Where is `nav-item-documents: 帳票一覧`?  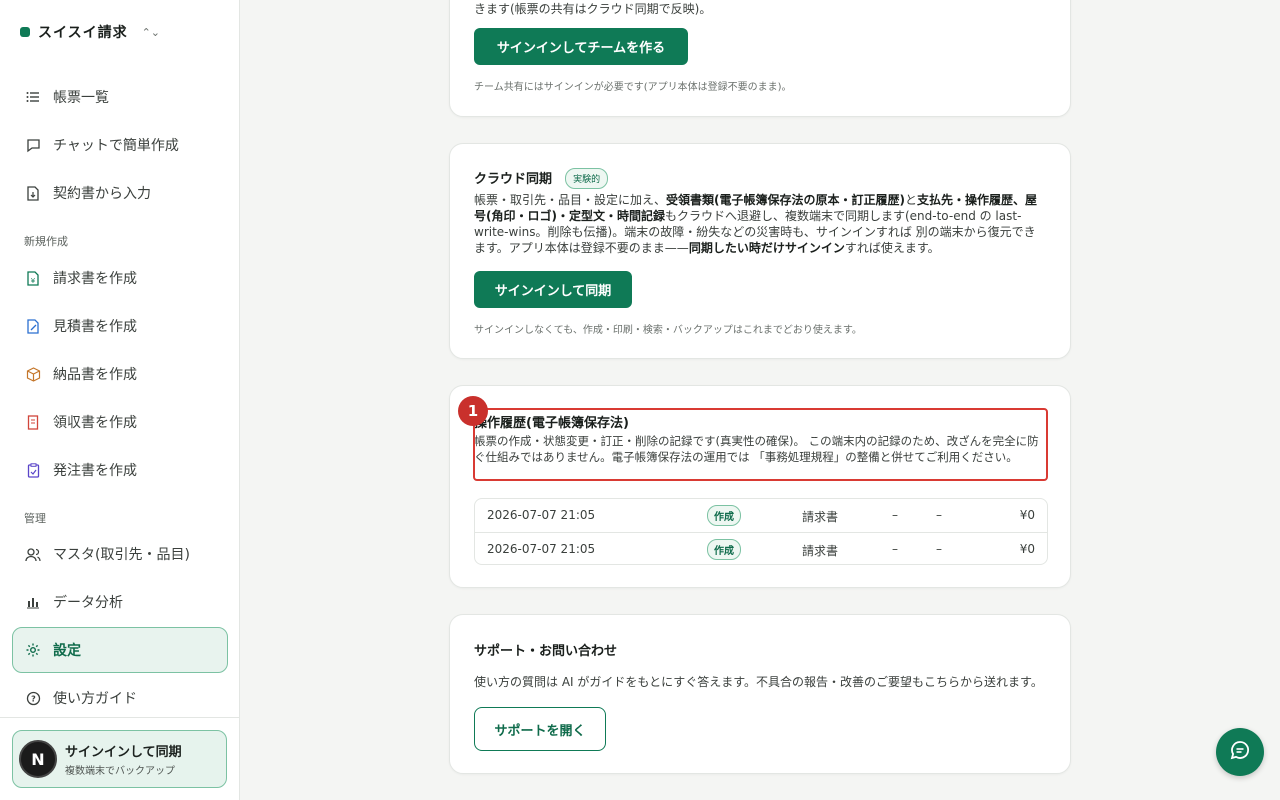 nav-item-documents: 帳票一覧 is located at coordinates (120, 97).